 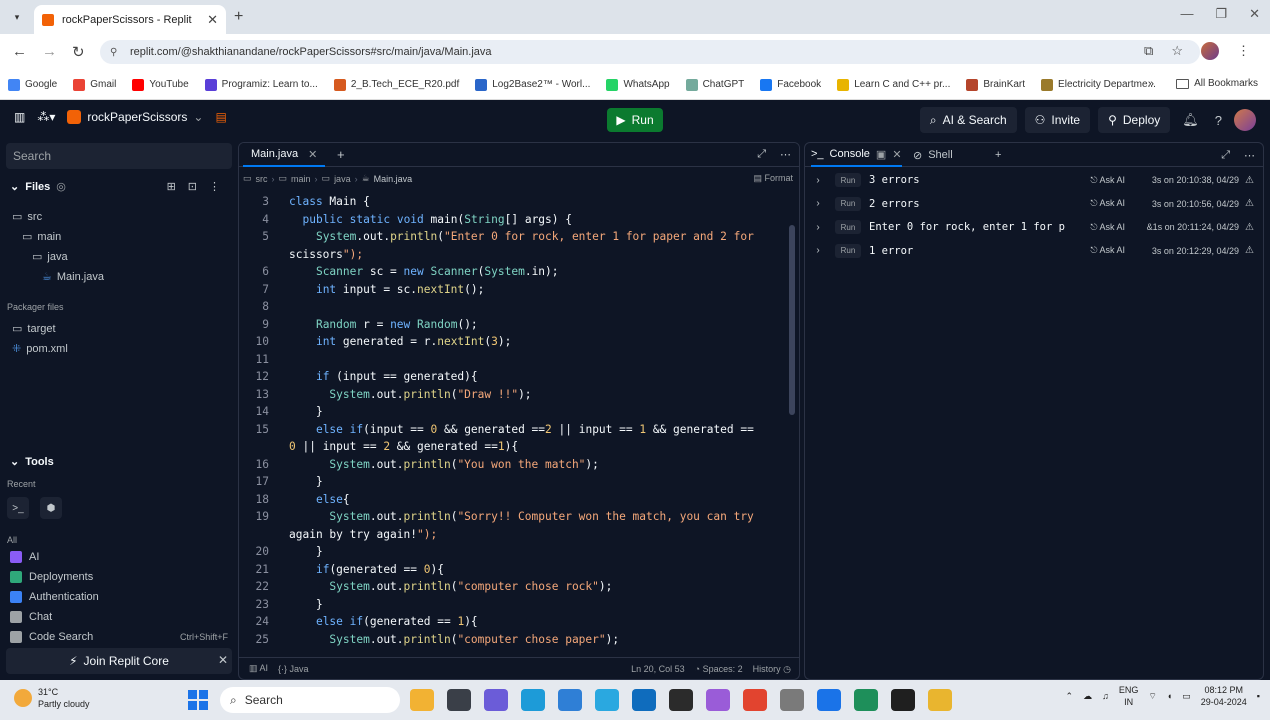 I want to click on clear-console-icon: ▣, so click(x=881, y=154).